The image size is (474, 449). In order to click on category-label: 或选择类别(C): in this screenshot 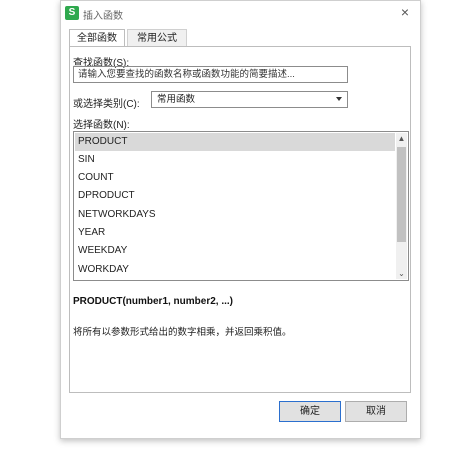, I will do `click(106, 104)`.